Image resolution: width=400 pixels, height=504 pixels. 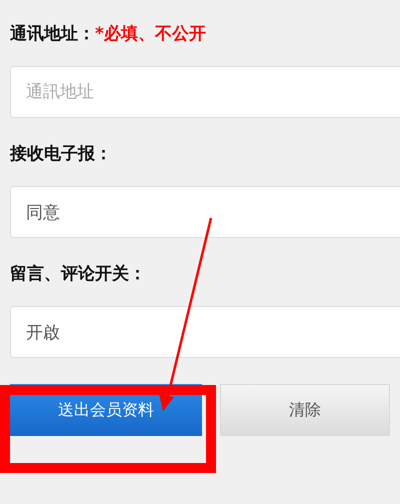 I want to click on text-field: 通訊地址, so click(x=205, y=92).